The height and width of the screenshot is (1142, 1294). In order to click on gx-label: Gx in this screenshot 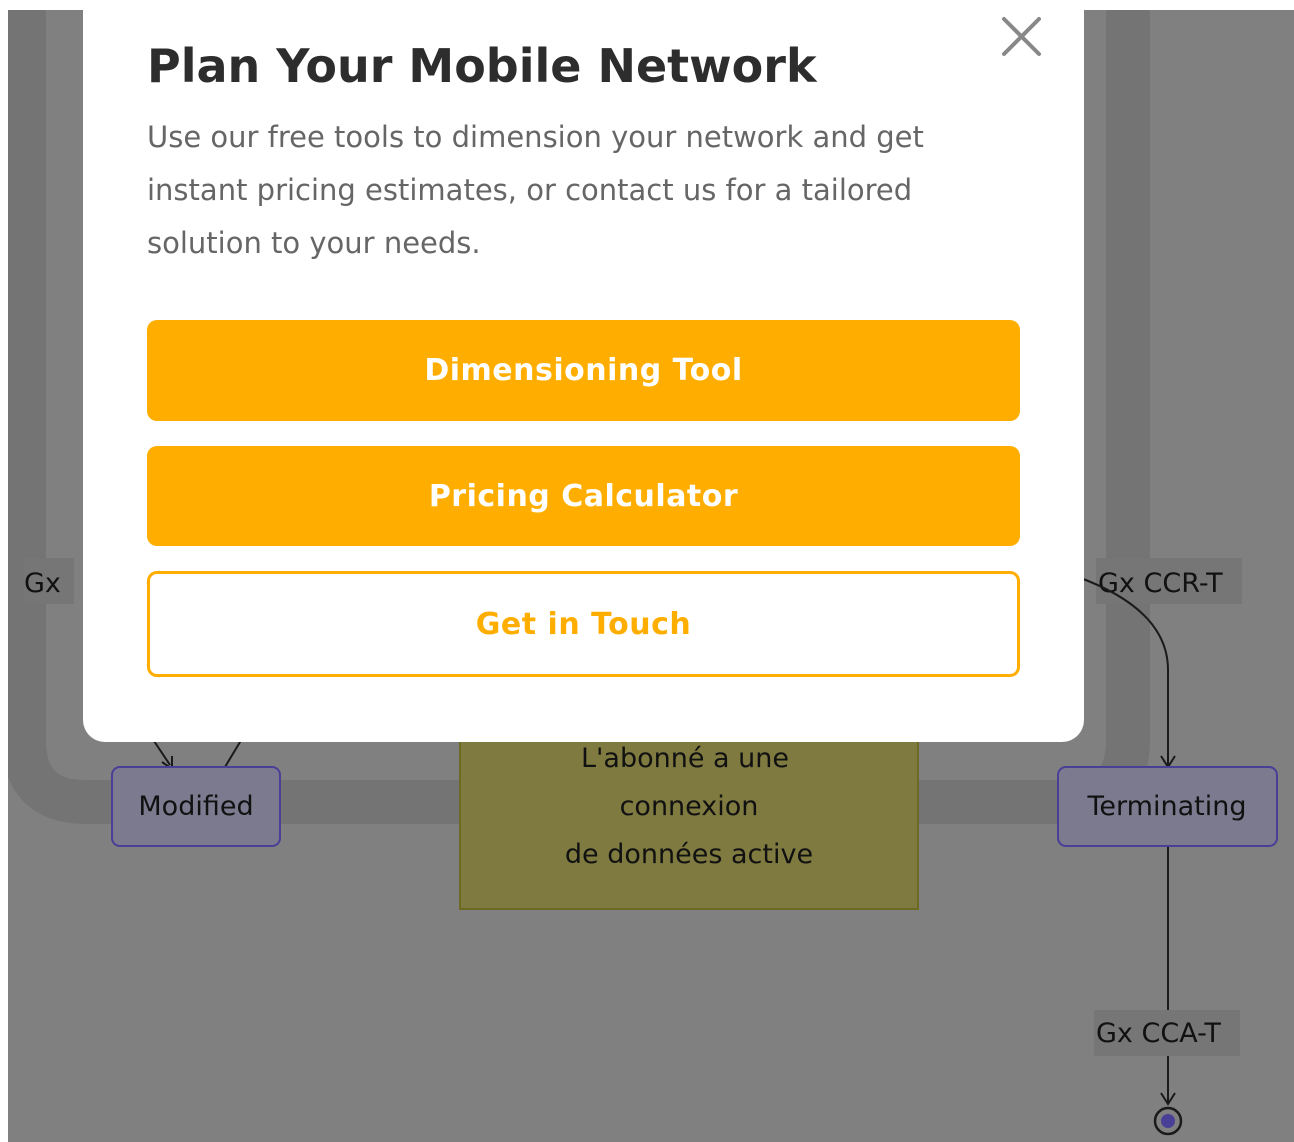, I will do `click(42, 583)`.